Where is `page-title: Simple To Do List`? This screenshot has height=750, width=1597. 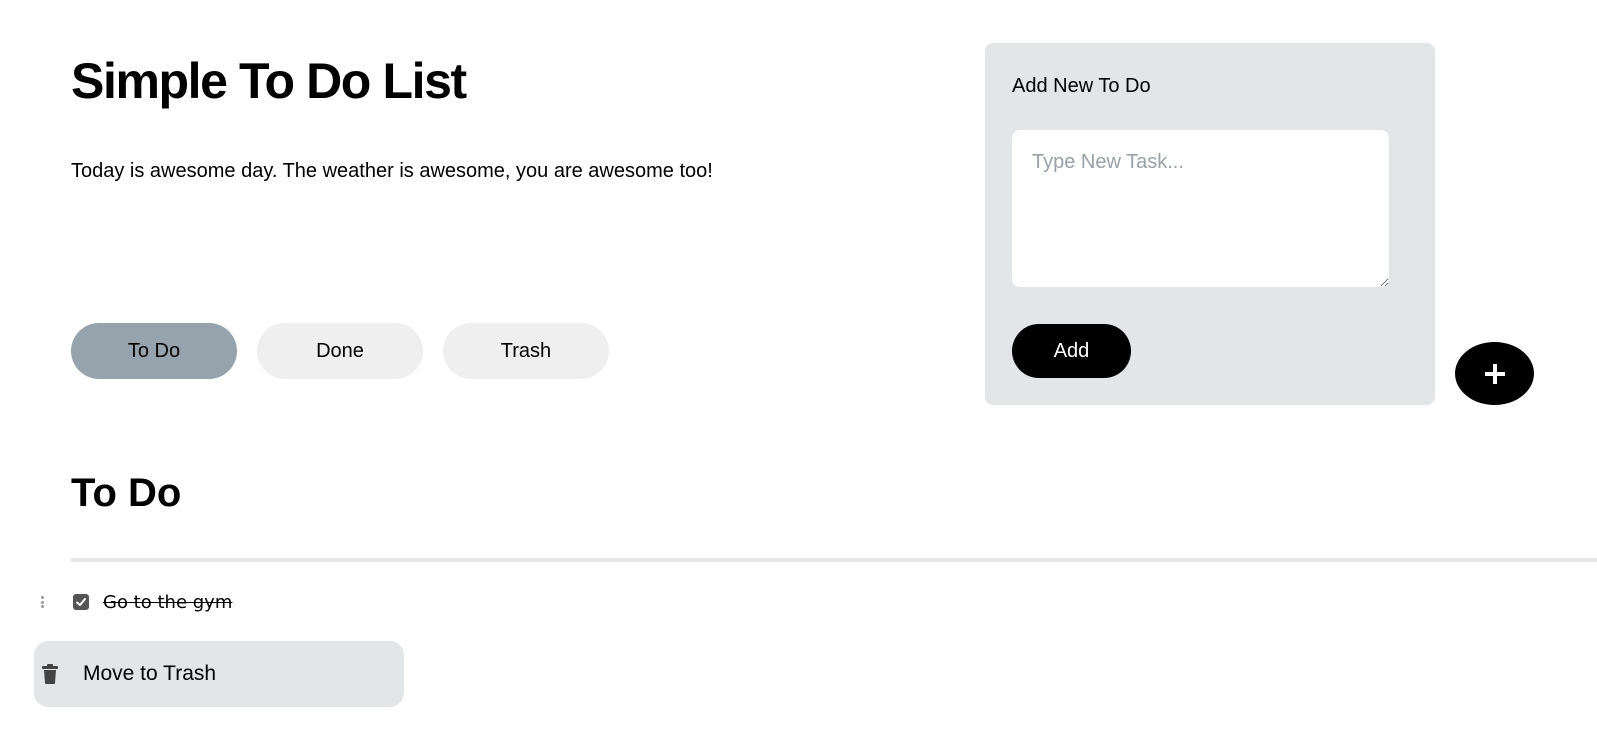 page-title: Simple To Do List is located at coordinates (269, 81).